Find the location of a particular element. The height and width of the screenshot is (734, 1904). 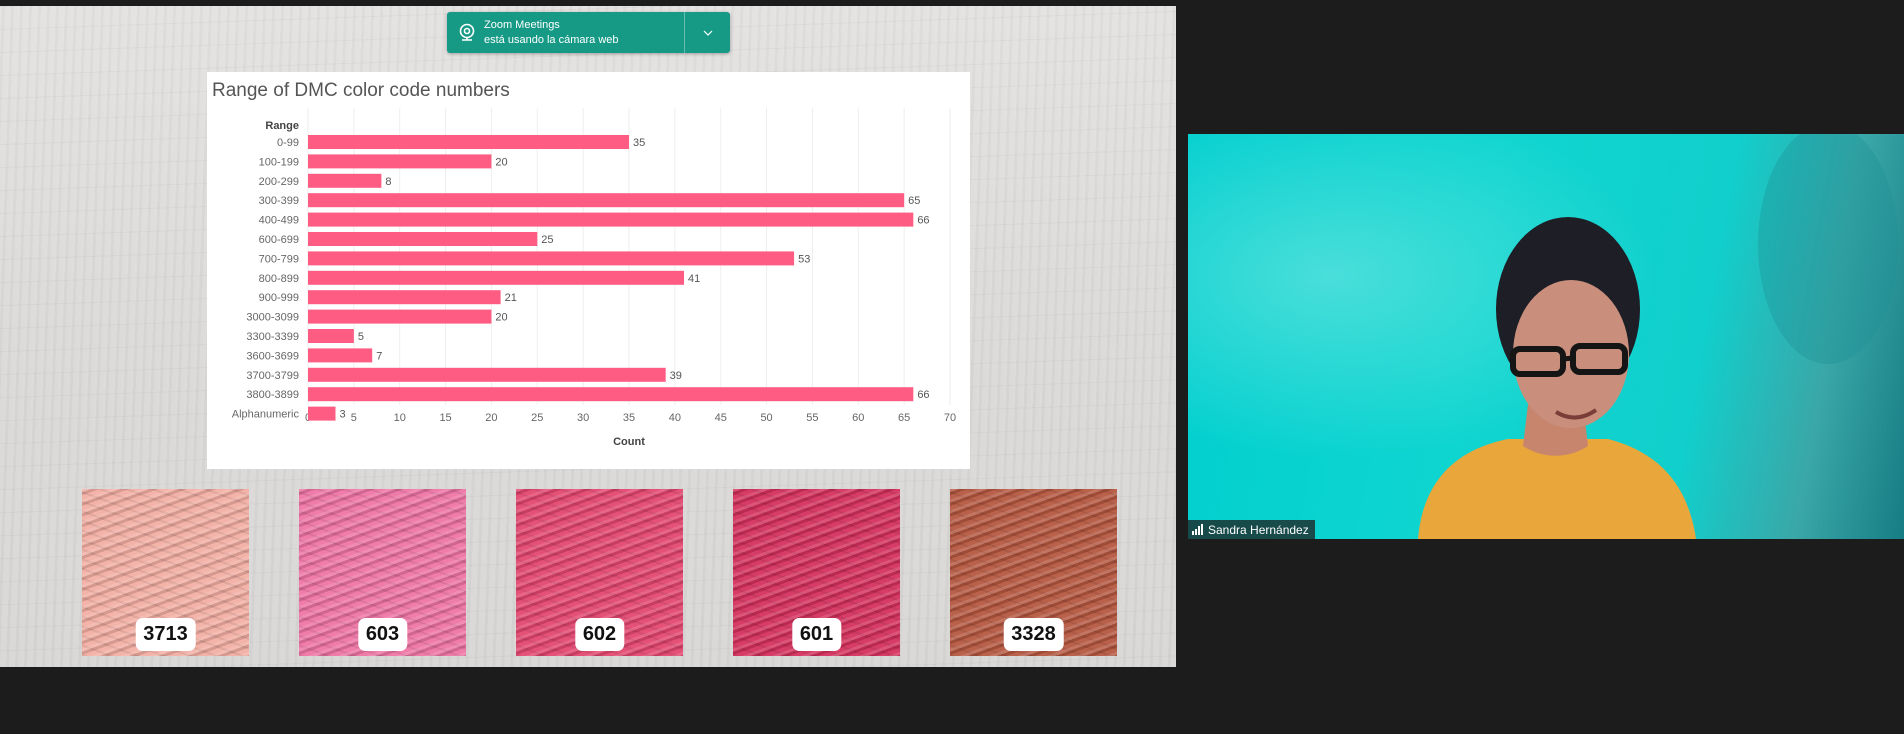

x-tick-label: 65 is located at coordinates (904, 418).